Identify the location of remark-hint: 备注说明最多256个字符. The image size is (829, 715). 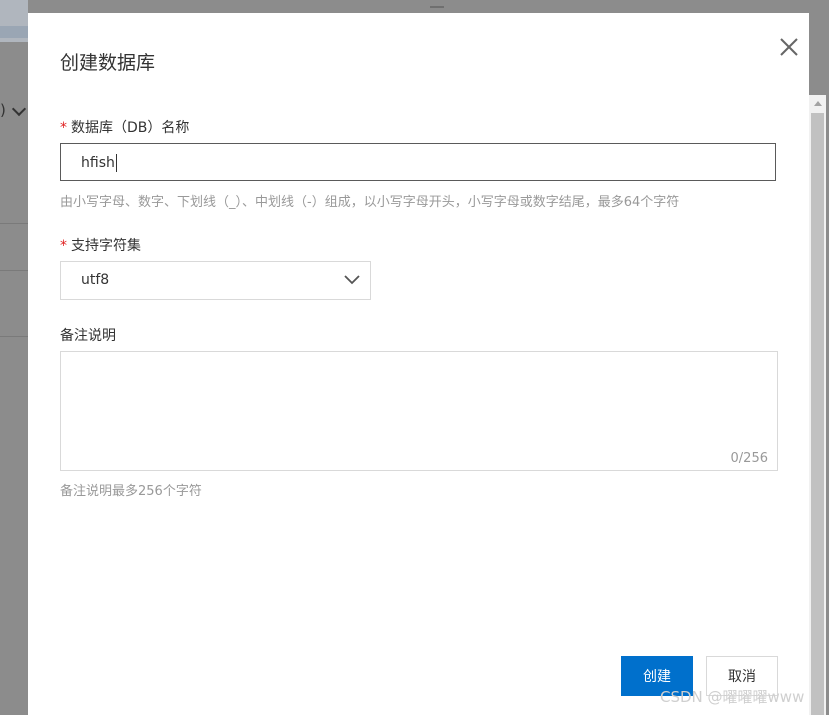
(131, 491).